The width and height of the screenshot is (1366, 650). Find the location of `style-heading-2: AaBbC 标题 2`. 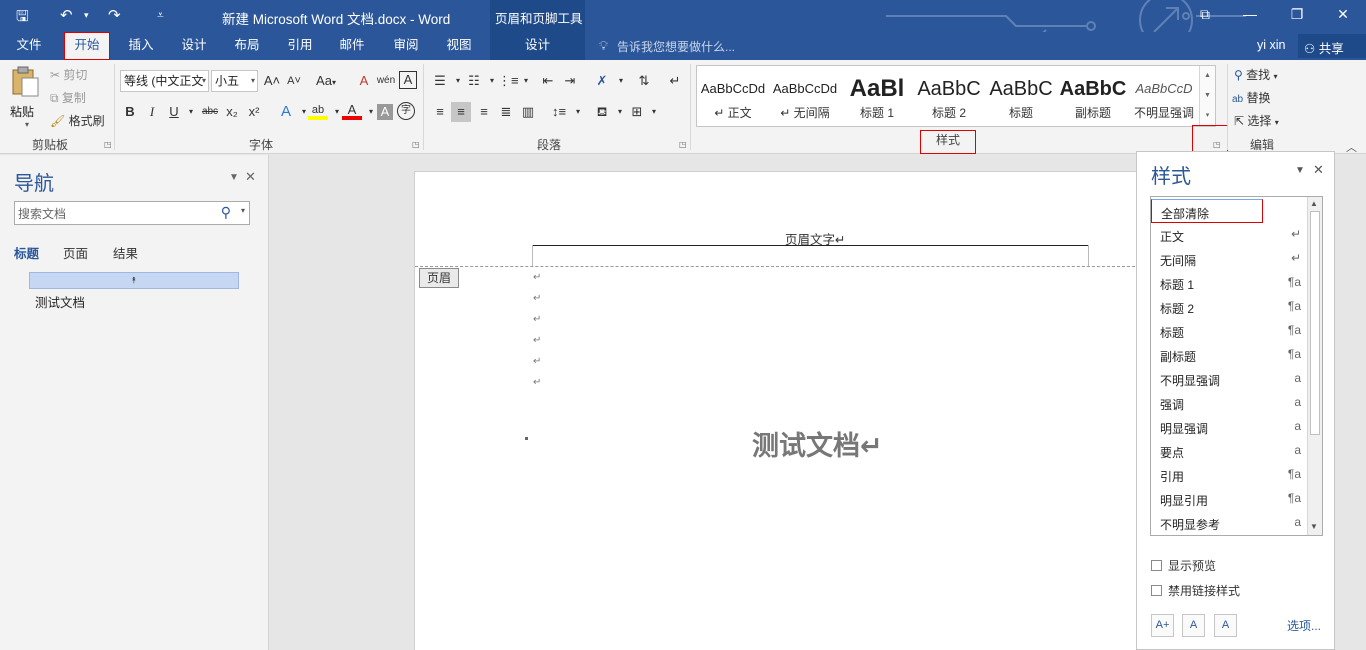

style-heading-2: AaBbC 标题 2 is located at coordinates (949, 96).